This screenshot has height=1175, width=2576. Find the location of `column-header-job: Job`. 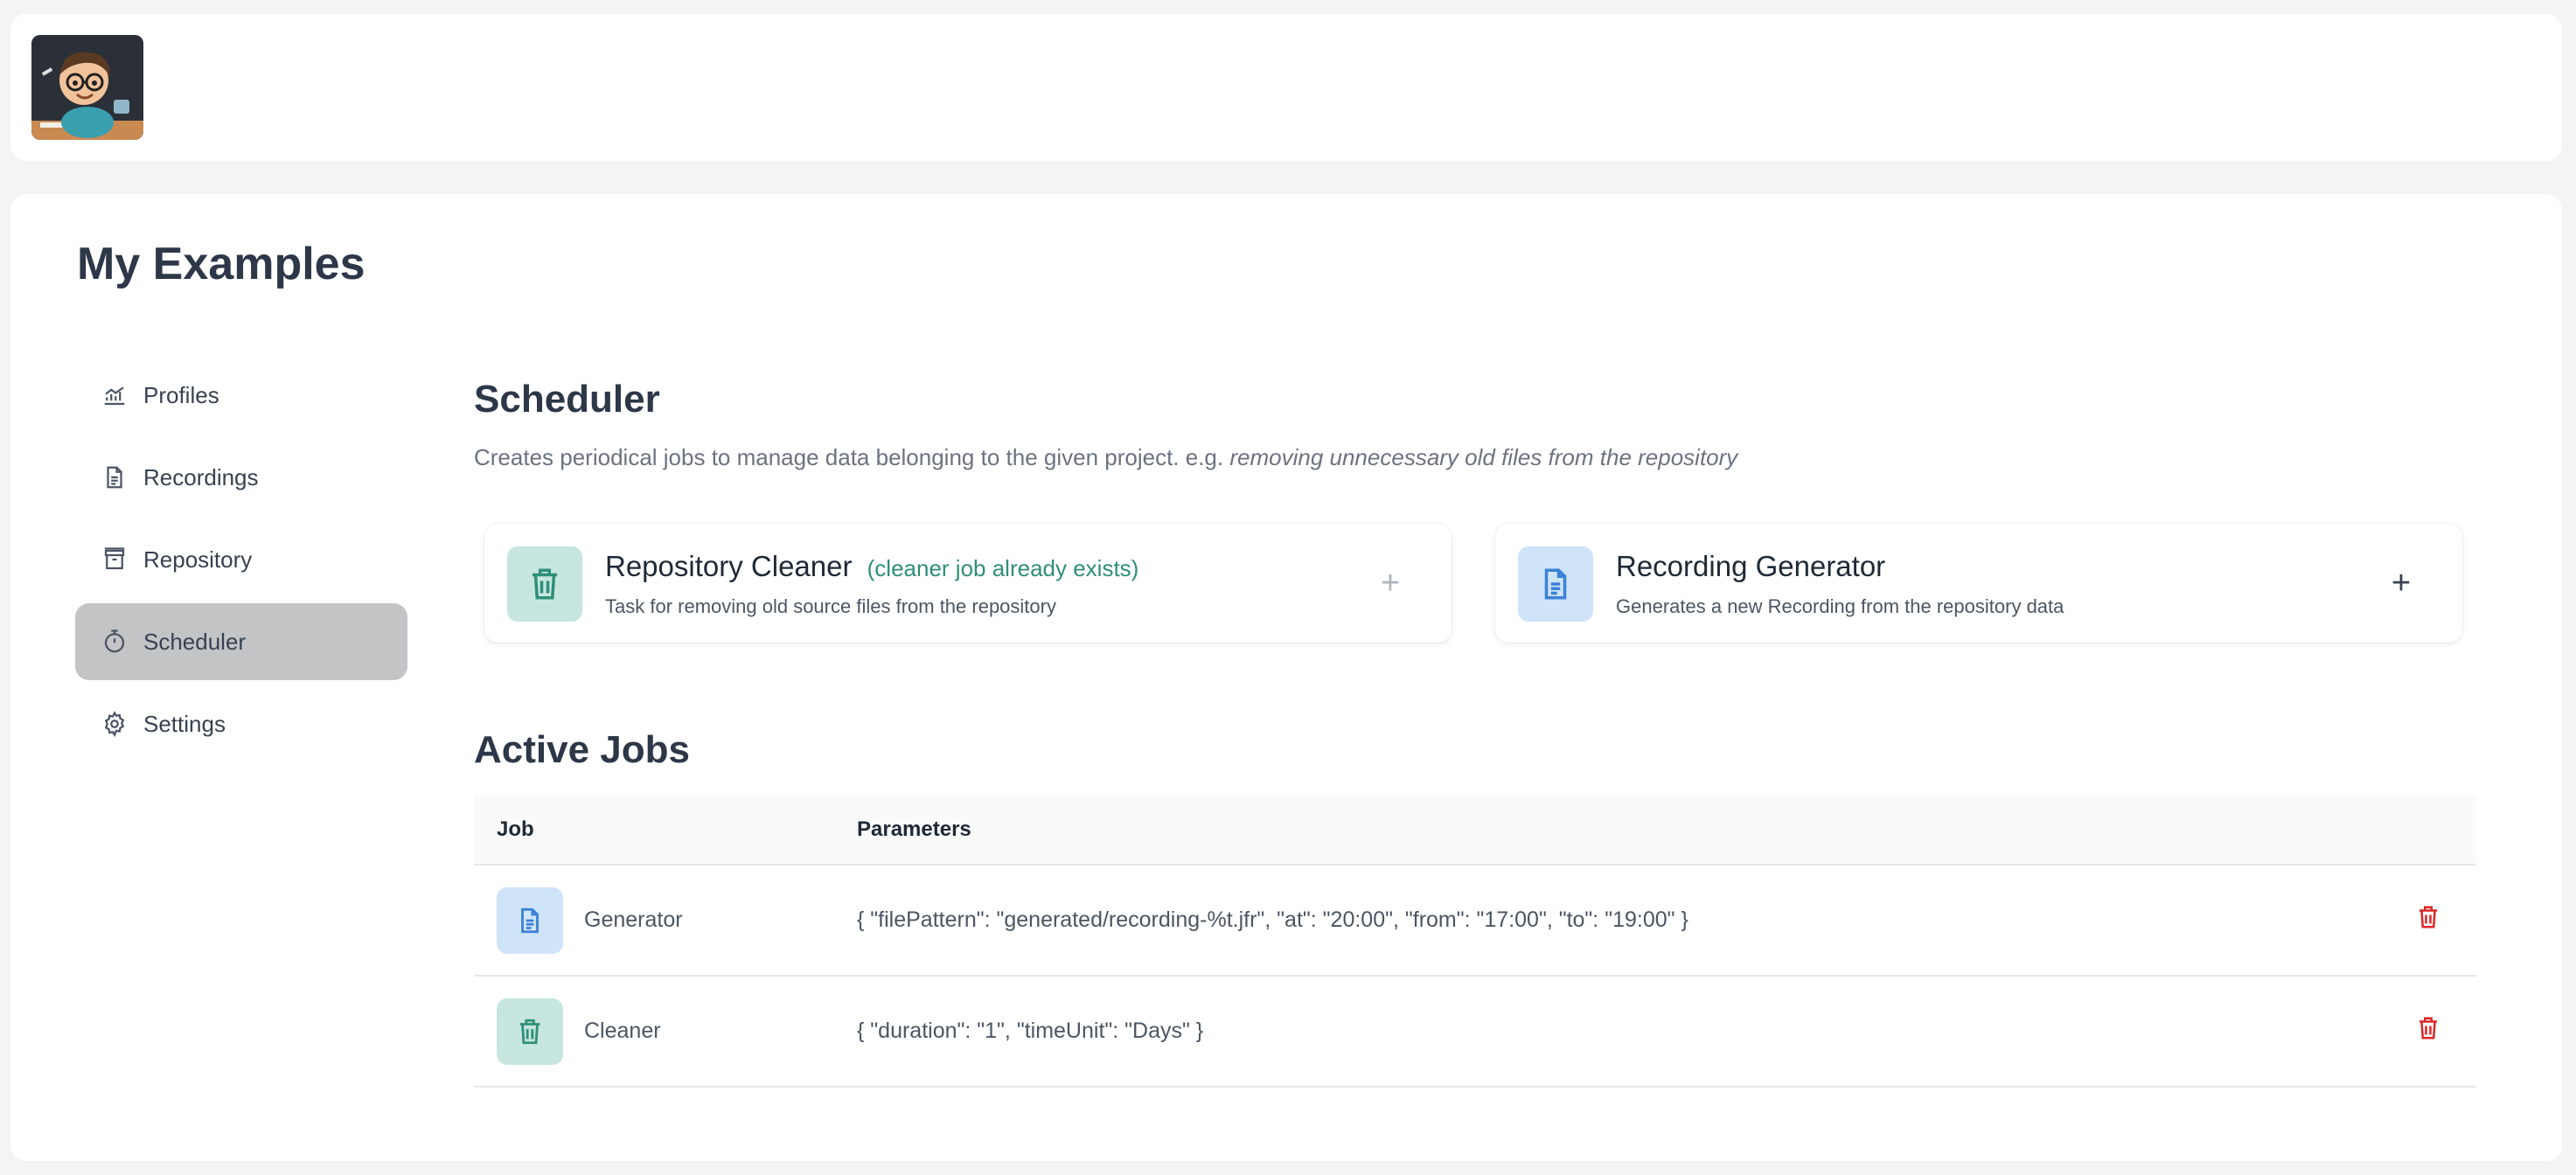

column-header-job: Job is located at coordinates (665, 830).